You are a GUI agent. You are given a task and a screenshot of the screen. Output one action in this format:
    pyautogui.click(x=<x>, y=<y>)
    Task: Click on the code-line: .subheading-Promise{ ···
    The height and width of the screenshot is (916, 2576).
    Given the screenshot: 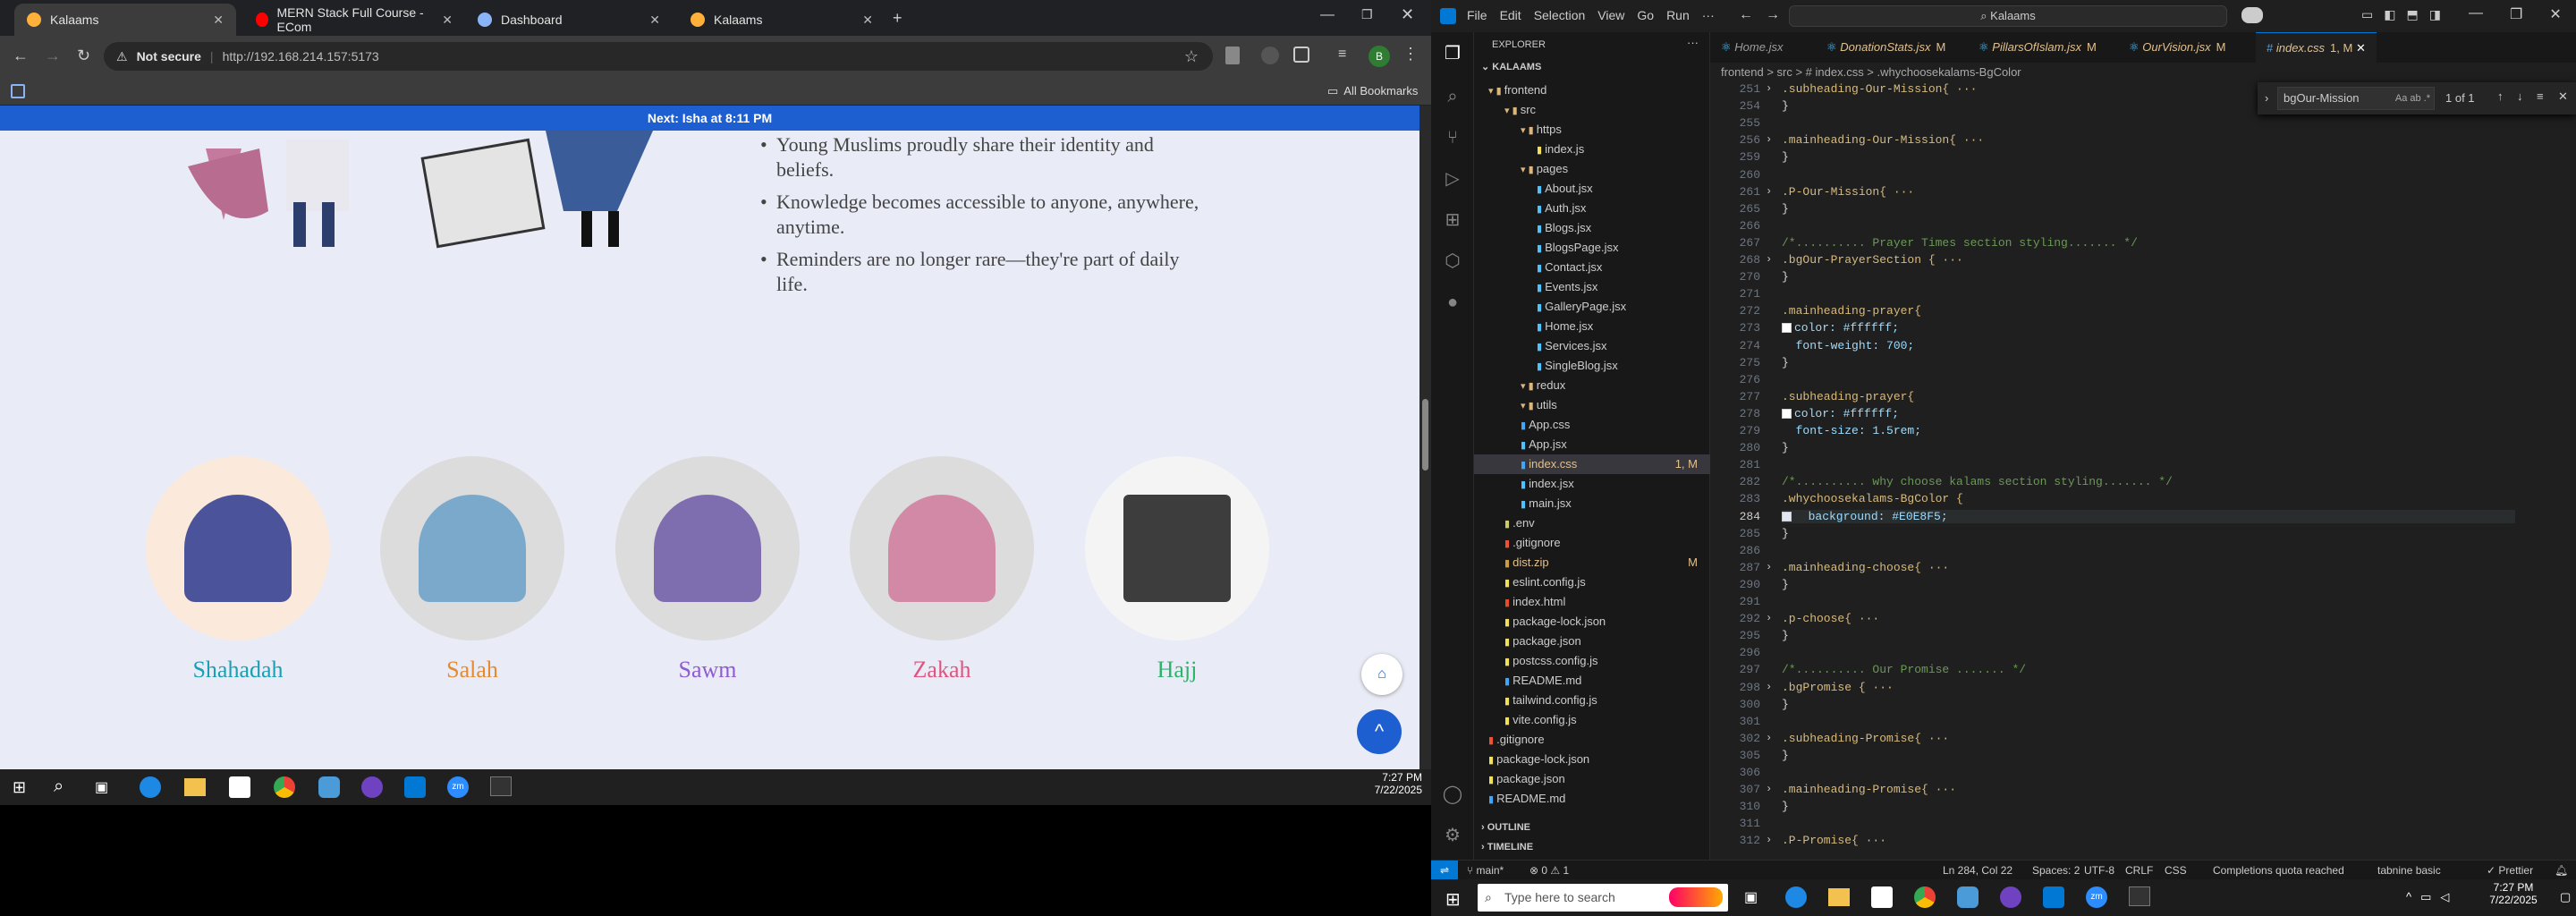 What is the action you would take?
    pyautogui.click(x=1869, y=738)
    